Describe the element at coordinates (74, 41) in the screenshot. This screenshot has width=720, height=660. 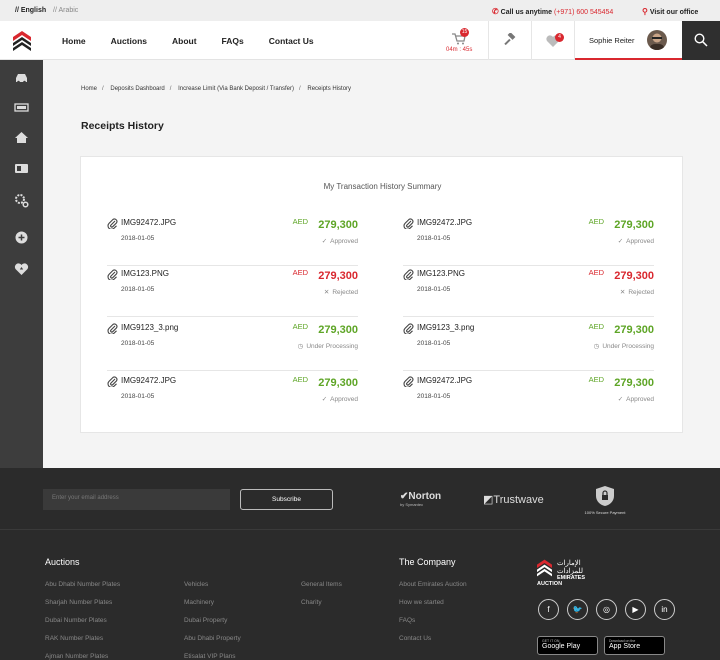
I see `nav-home: Home` at that location.